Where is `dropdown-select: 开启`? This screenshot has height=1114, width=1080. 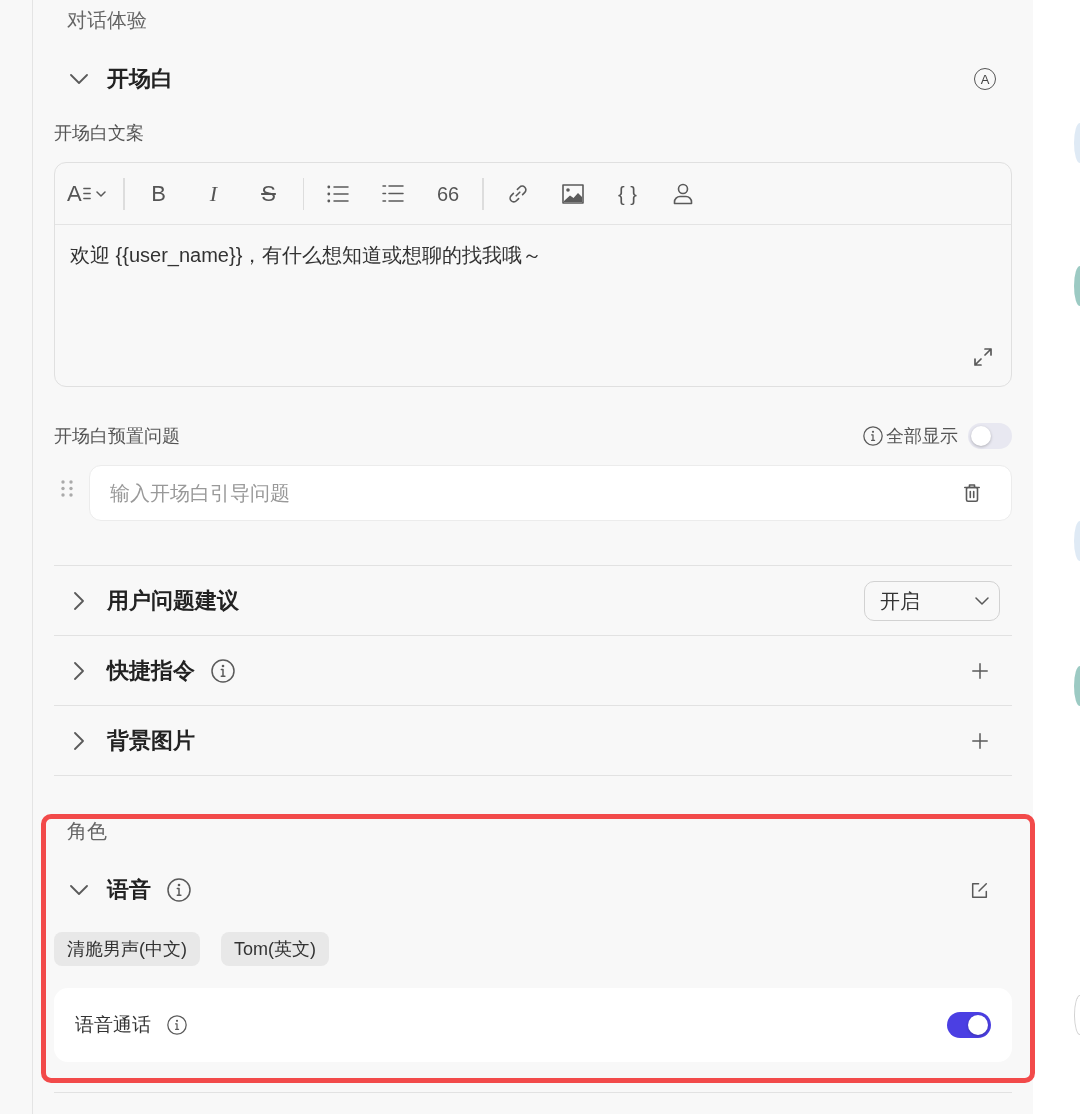
dropdown-select: 开启 is located at coordinates (932, 600).